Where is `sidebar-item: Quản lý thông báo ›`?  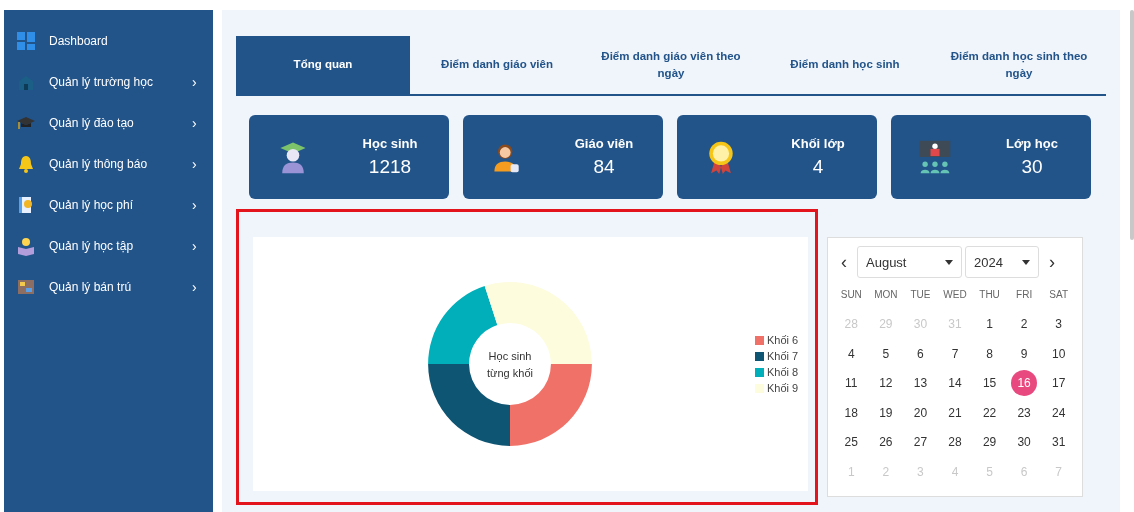
sidebar-item: Quản lý thông báo › is located at coordinates (108, 163).